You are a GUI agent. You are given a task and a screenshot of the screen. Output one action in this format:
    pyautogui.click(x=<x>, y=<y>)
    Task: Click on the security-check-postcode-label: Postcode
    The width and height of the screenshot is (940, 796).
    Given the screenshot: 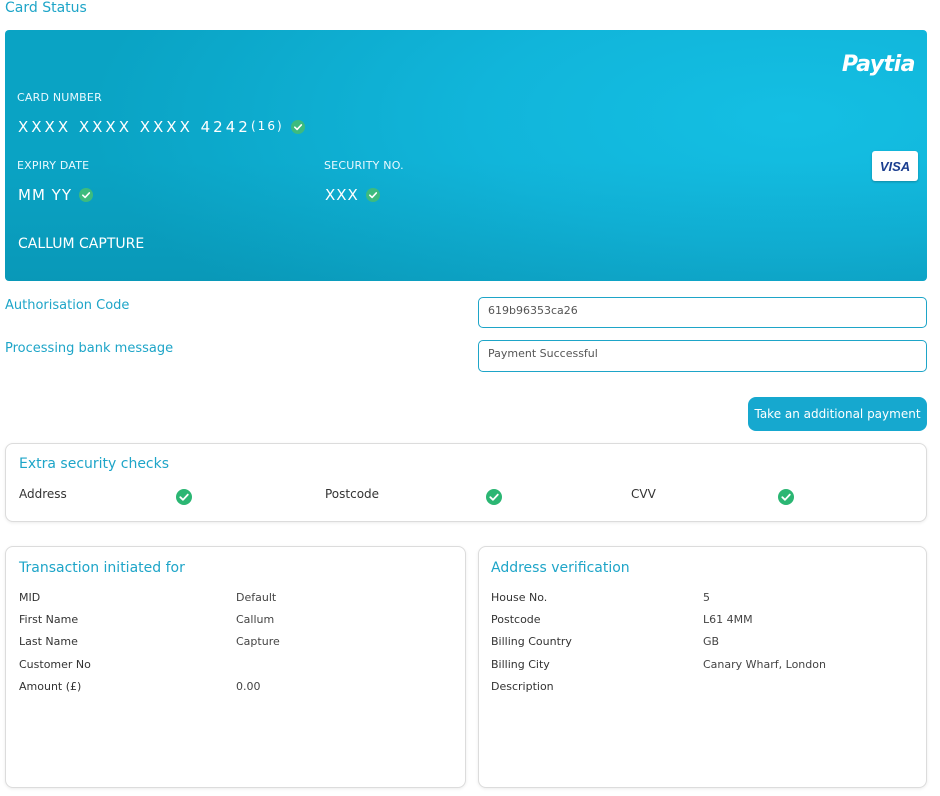 What is the action you would take?
    pyautogui.click(x=352, y=494)
    